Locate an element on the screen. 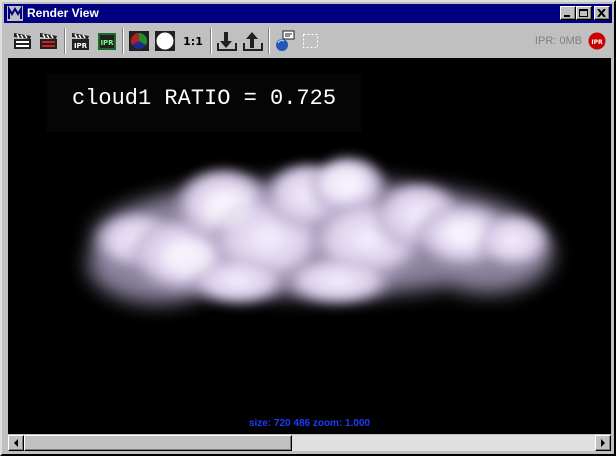 The image size is (616, 456). ipr-stop-icon: IPR is located at coordinates (597, 41).